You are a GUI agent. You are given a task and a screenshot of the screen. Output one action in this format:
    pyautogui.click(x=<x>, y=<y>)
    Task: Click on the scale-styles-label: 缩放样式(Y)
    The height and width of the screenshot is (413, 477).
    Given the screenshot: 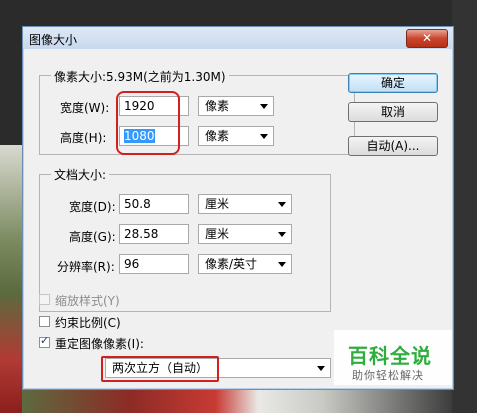 What is the action you would take?
    pyautogui.click(x=87, y=301)
    